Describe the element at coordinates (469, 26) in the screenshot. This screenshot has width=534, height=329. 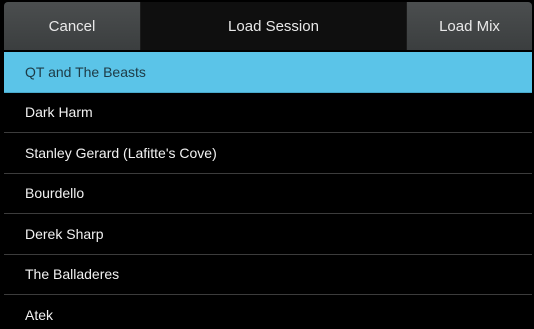
I see `load-mix-button: Load Mix` at that location.